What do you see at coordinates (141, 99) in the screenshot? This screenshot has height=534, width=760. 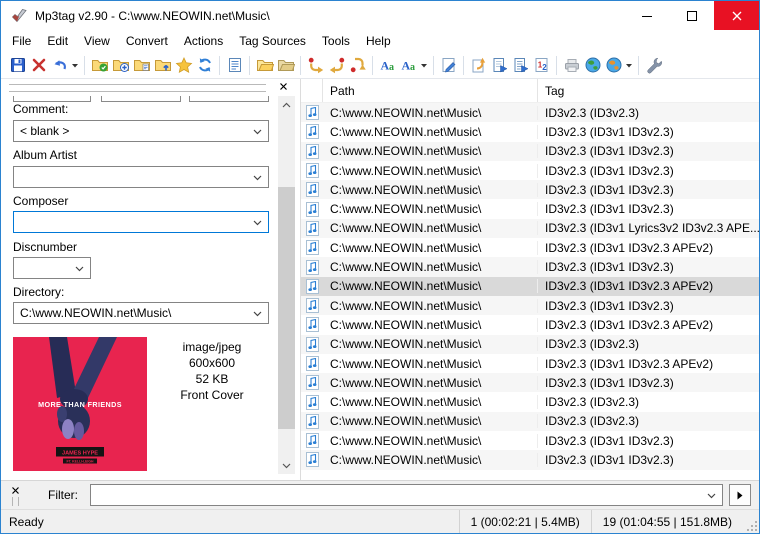 I see `clipped-field` at bounding box center [141, 99].